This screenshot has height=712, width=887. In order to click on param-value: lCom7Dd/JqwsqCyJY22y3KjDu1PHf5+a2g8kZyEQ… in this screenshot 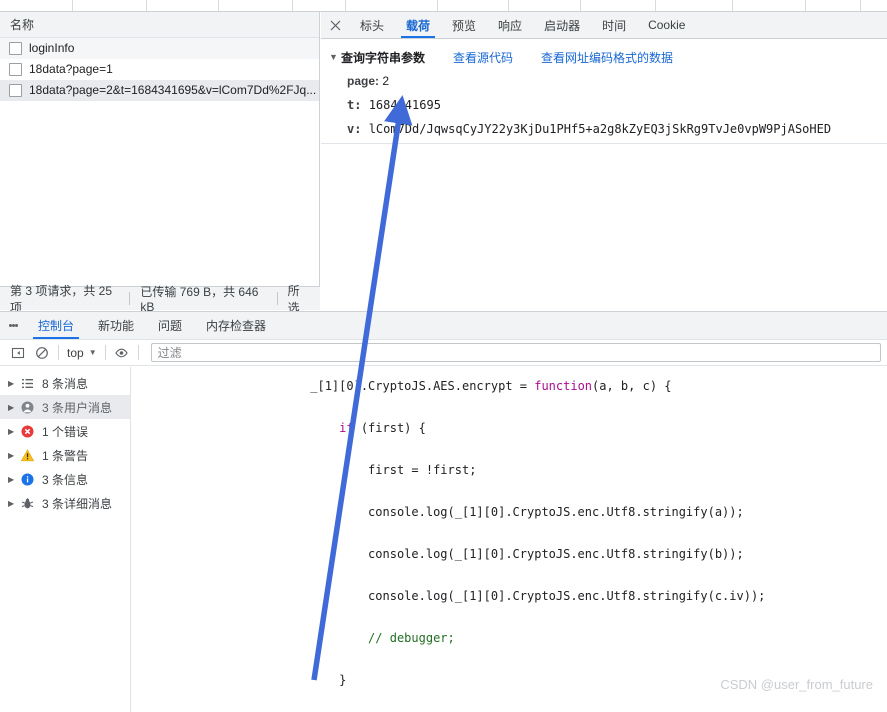, I will do `click(600, 129)`.